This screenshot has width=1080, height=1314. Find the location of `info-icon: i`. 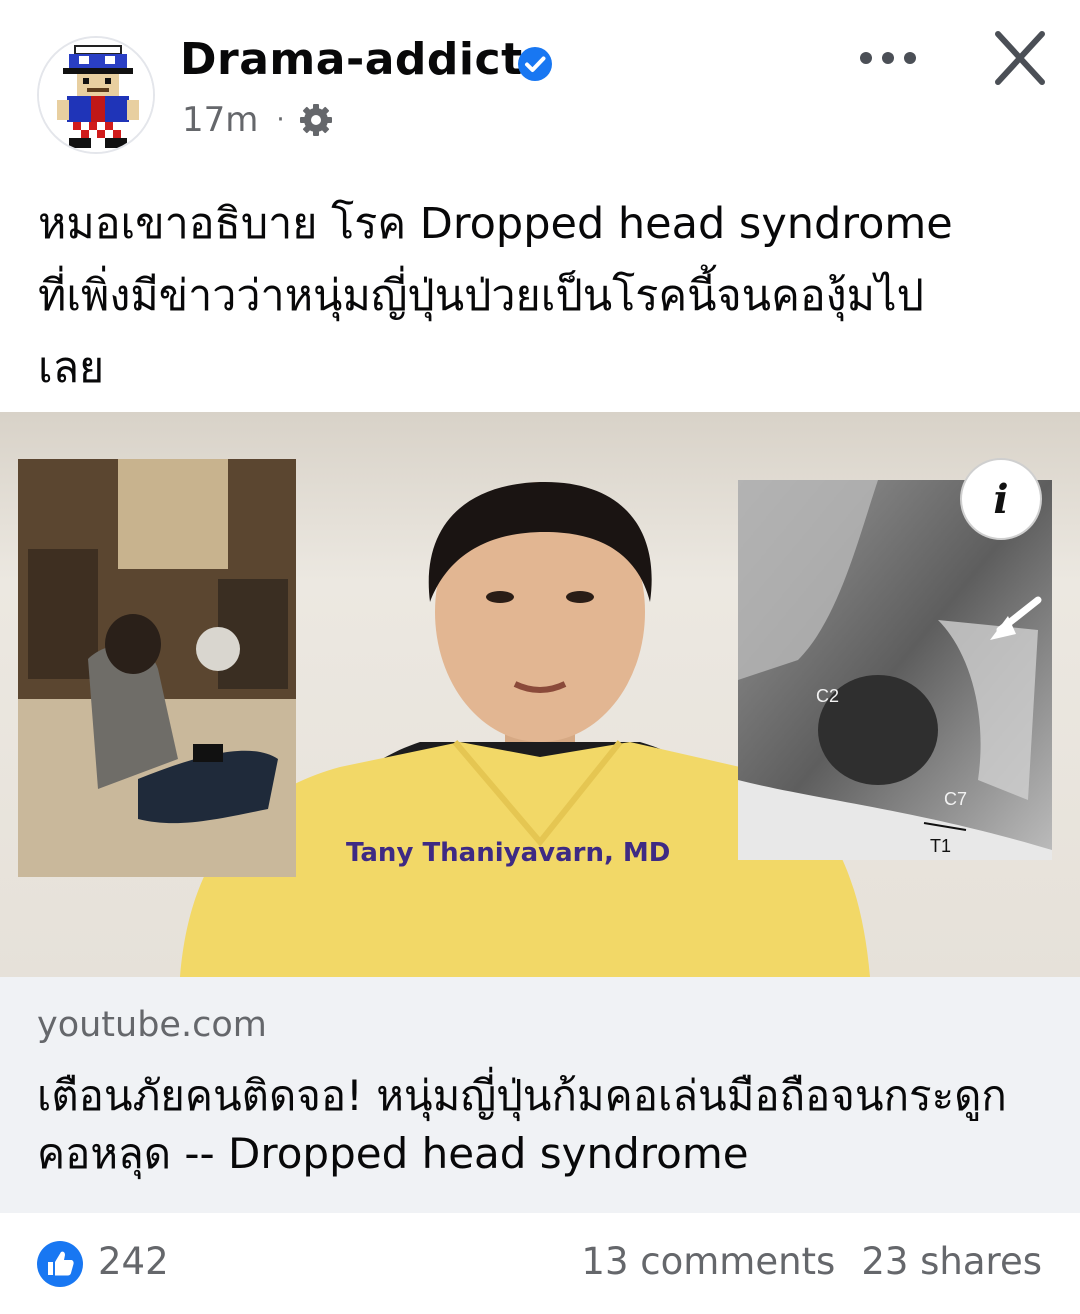

info-icon: i is located at coordinates (1001, 499).